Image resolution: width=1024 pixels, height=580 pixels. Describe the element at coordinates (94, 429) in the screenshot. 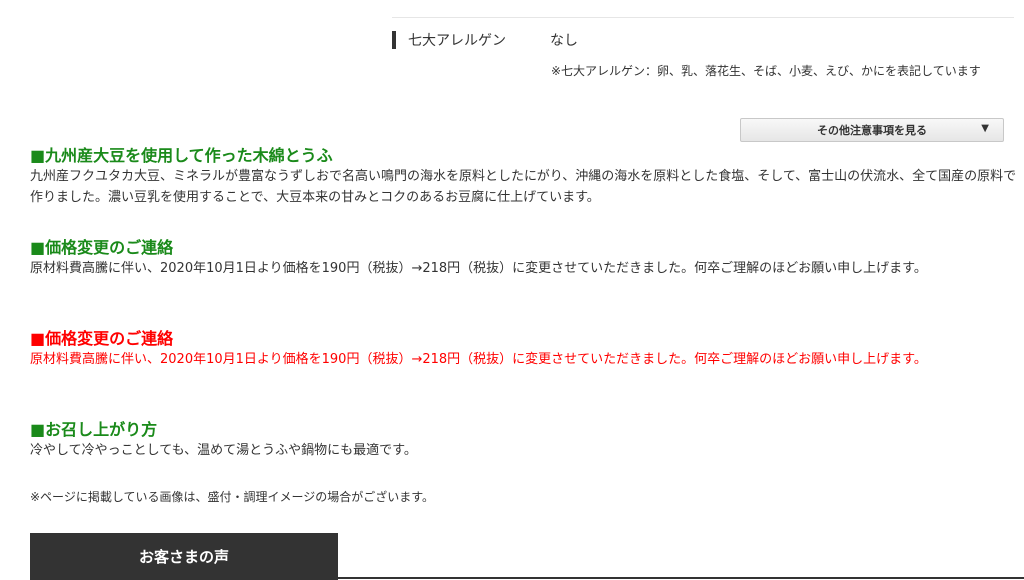

I see `section-title: ■お召し上がり方` at that location.